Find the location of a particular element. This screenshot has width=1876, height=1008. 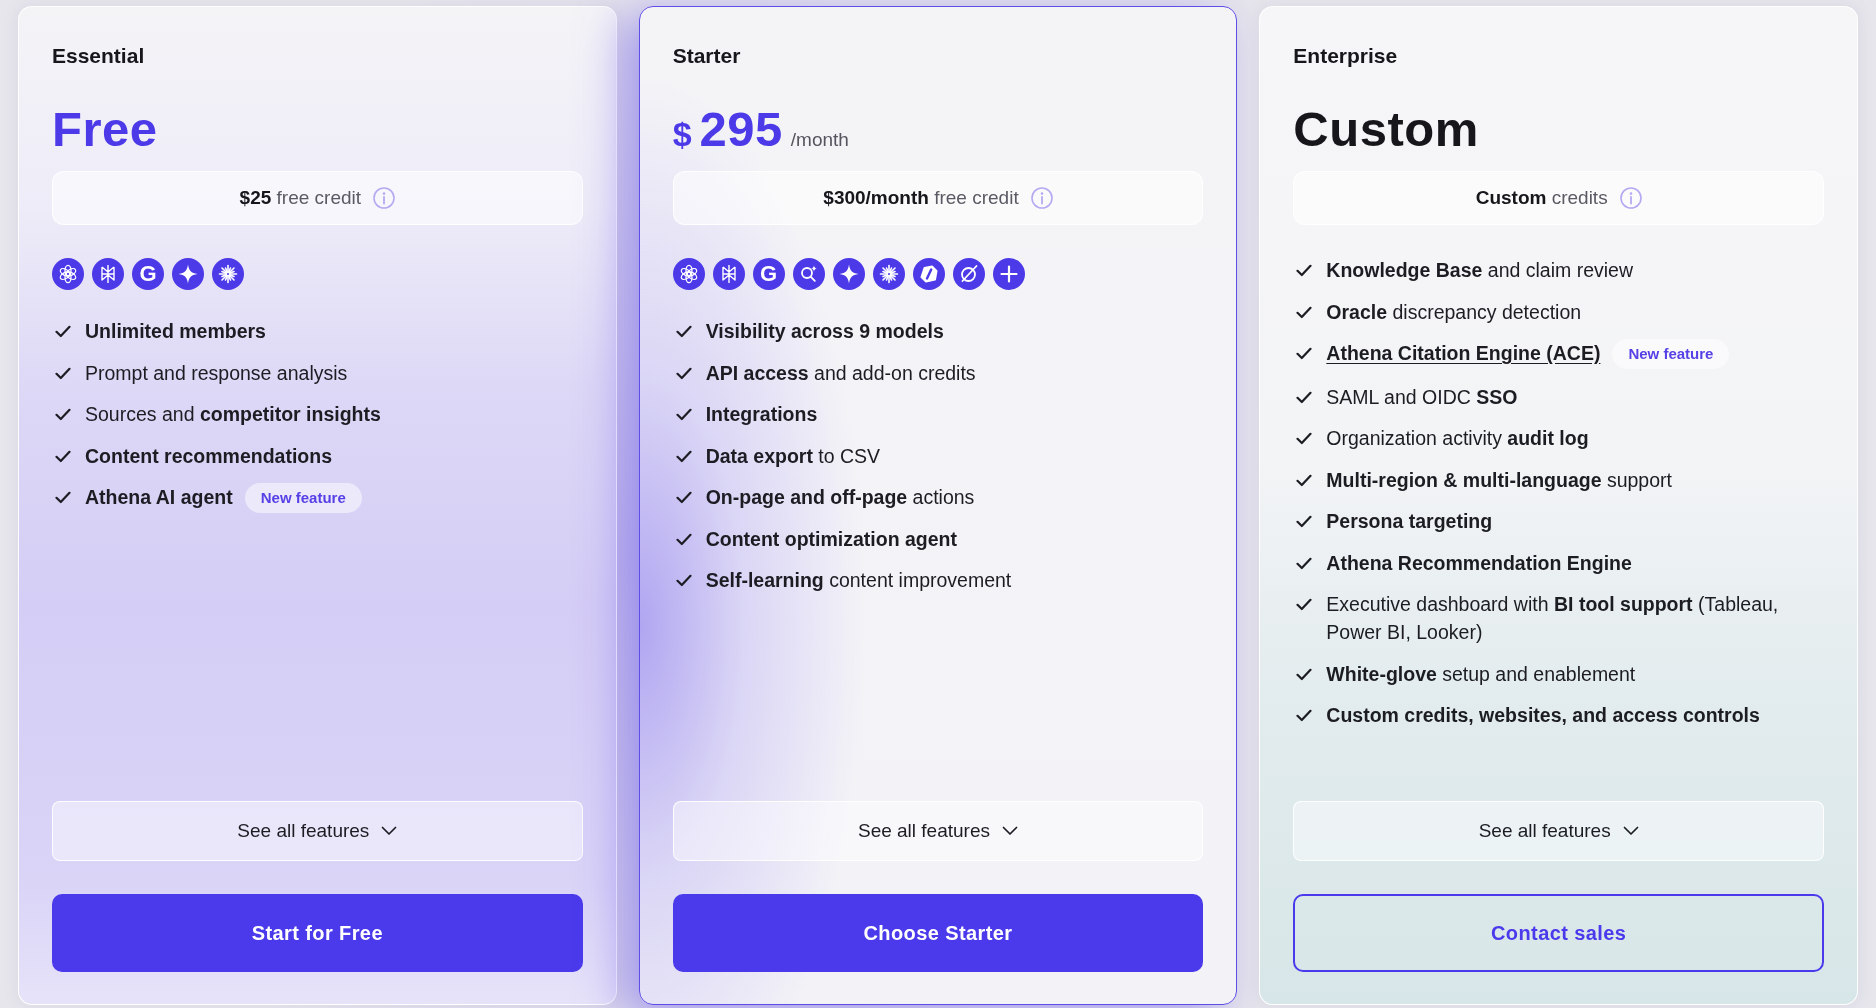

feature-text: Athena Recommendation Engine is located at coordinates (1479, 563).